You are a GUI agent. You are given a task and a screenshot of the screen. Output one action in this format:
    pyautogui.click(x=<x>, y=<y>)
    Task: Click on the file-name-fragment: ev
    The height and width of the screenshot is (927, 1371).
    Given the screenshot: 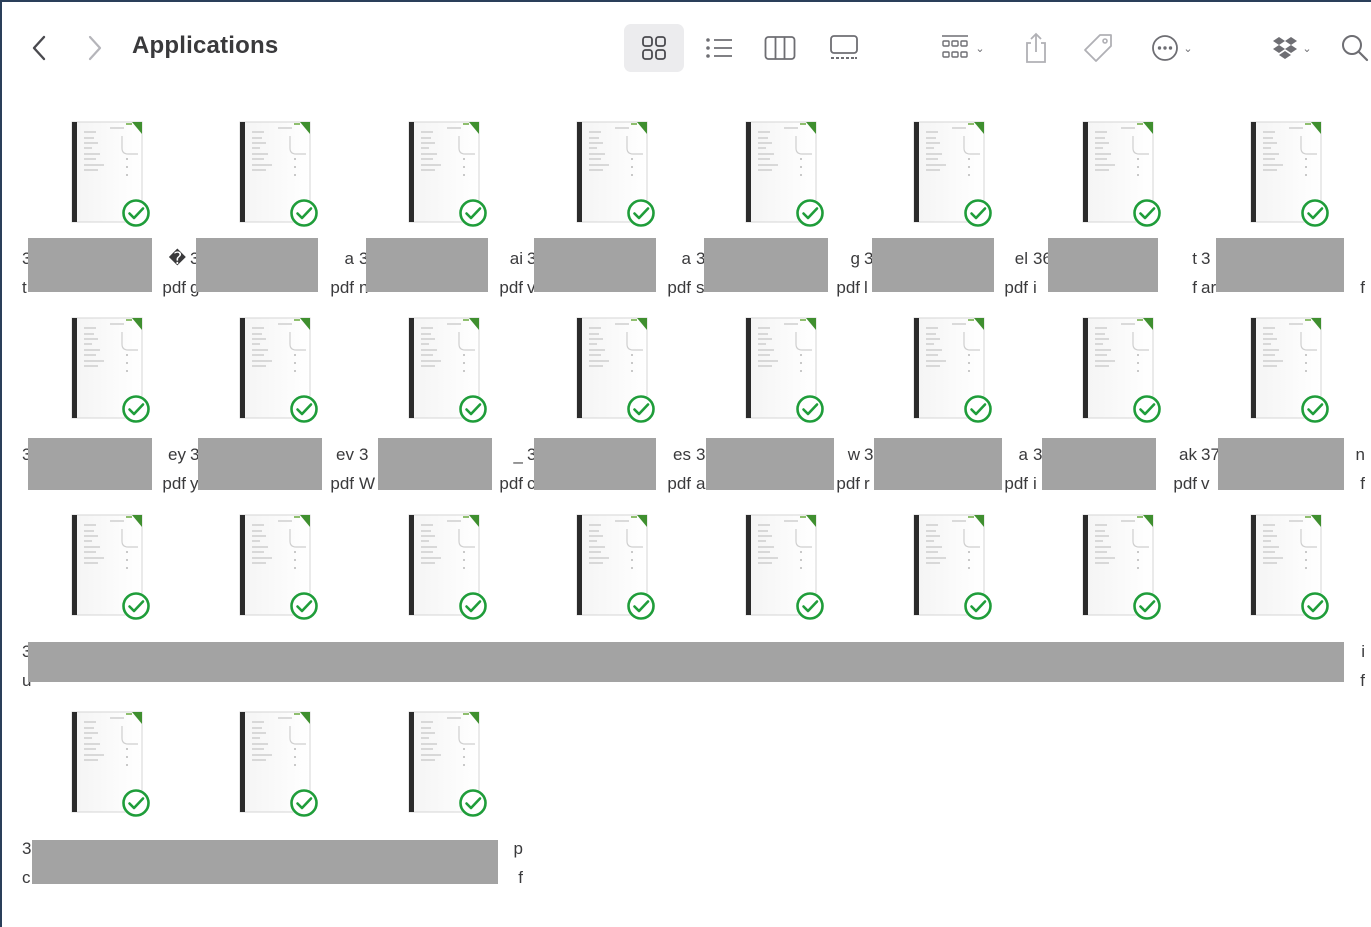 What is the action you would take?
    pyautogui.click(x=345, y=454)
    